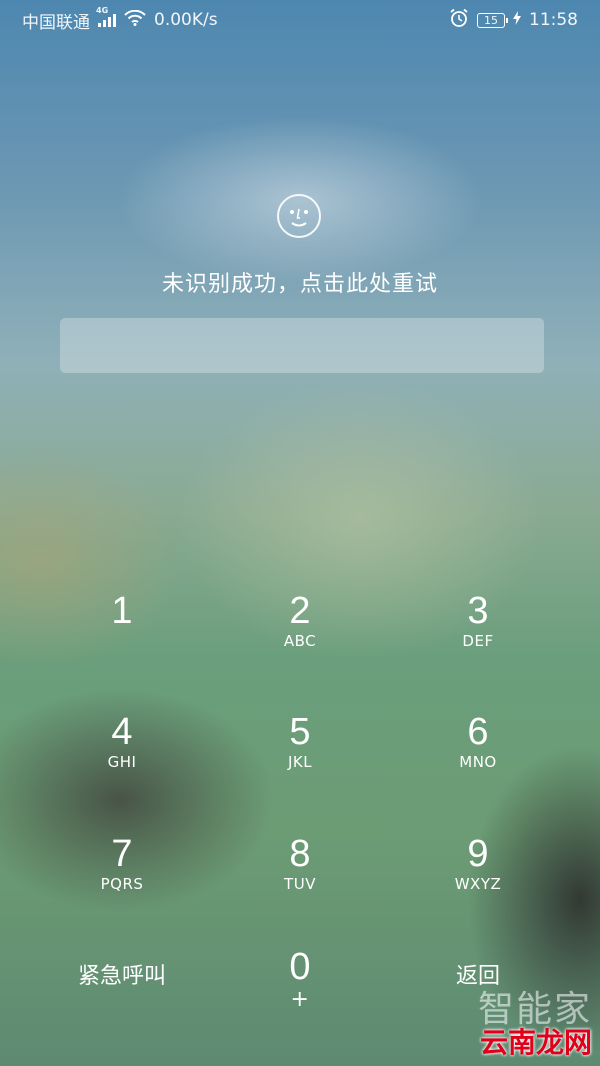  What do you see at coordinates (122, 640) in the screenshot?
I see `key-1: 1` at bounding box center [122, 640].